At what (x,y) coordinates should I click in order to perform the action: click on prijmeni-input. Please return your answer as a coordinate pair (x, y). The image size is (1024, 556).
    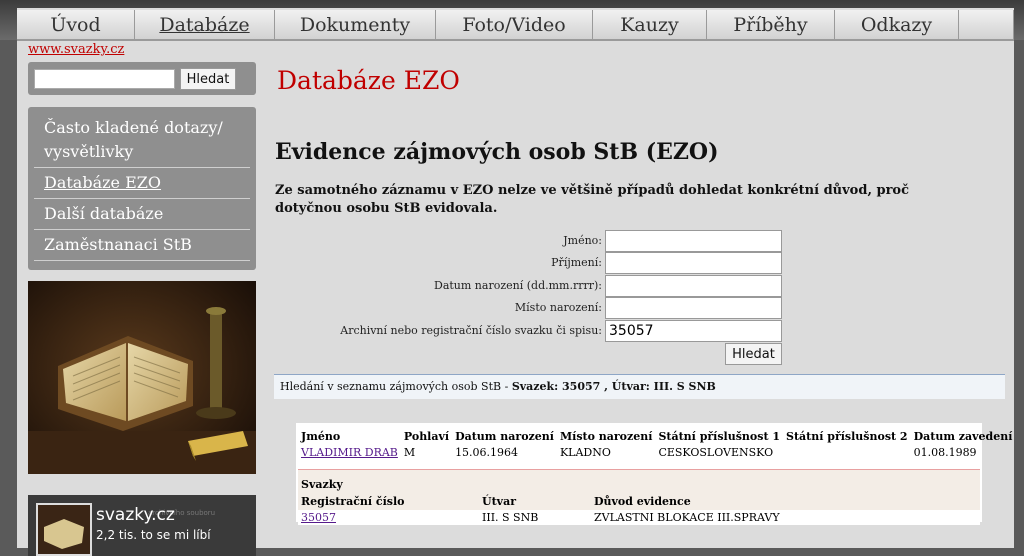
    Looking at the image, I should click on (693, 263).